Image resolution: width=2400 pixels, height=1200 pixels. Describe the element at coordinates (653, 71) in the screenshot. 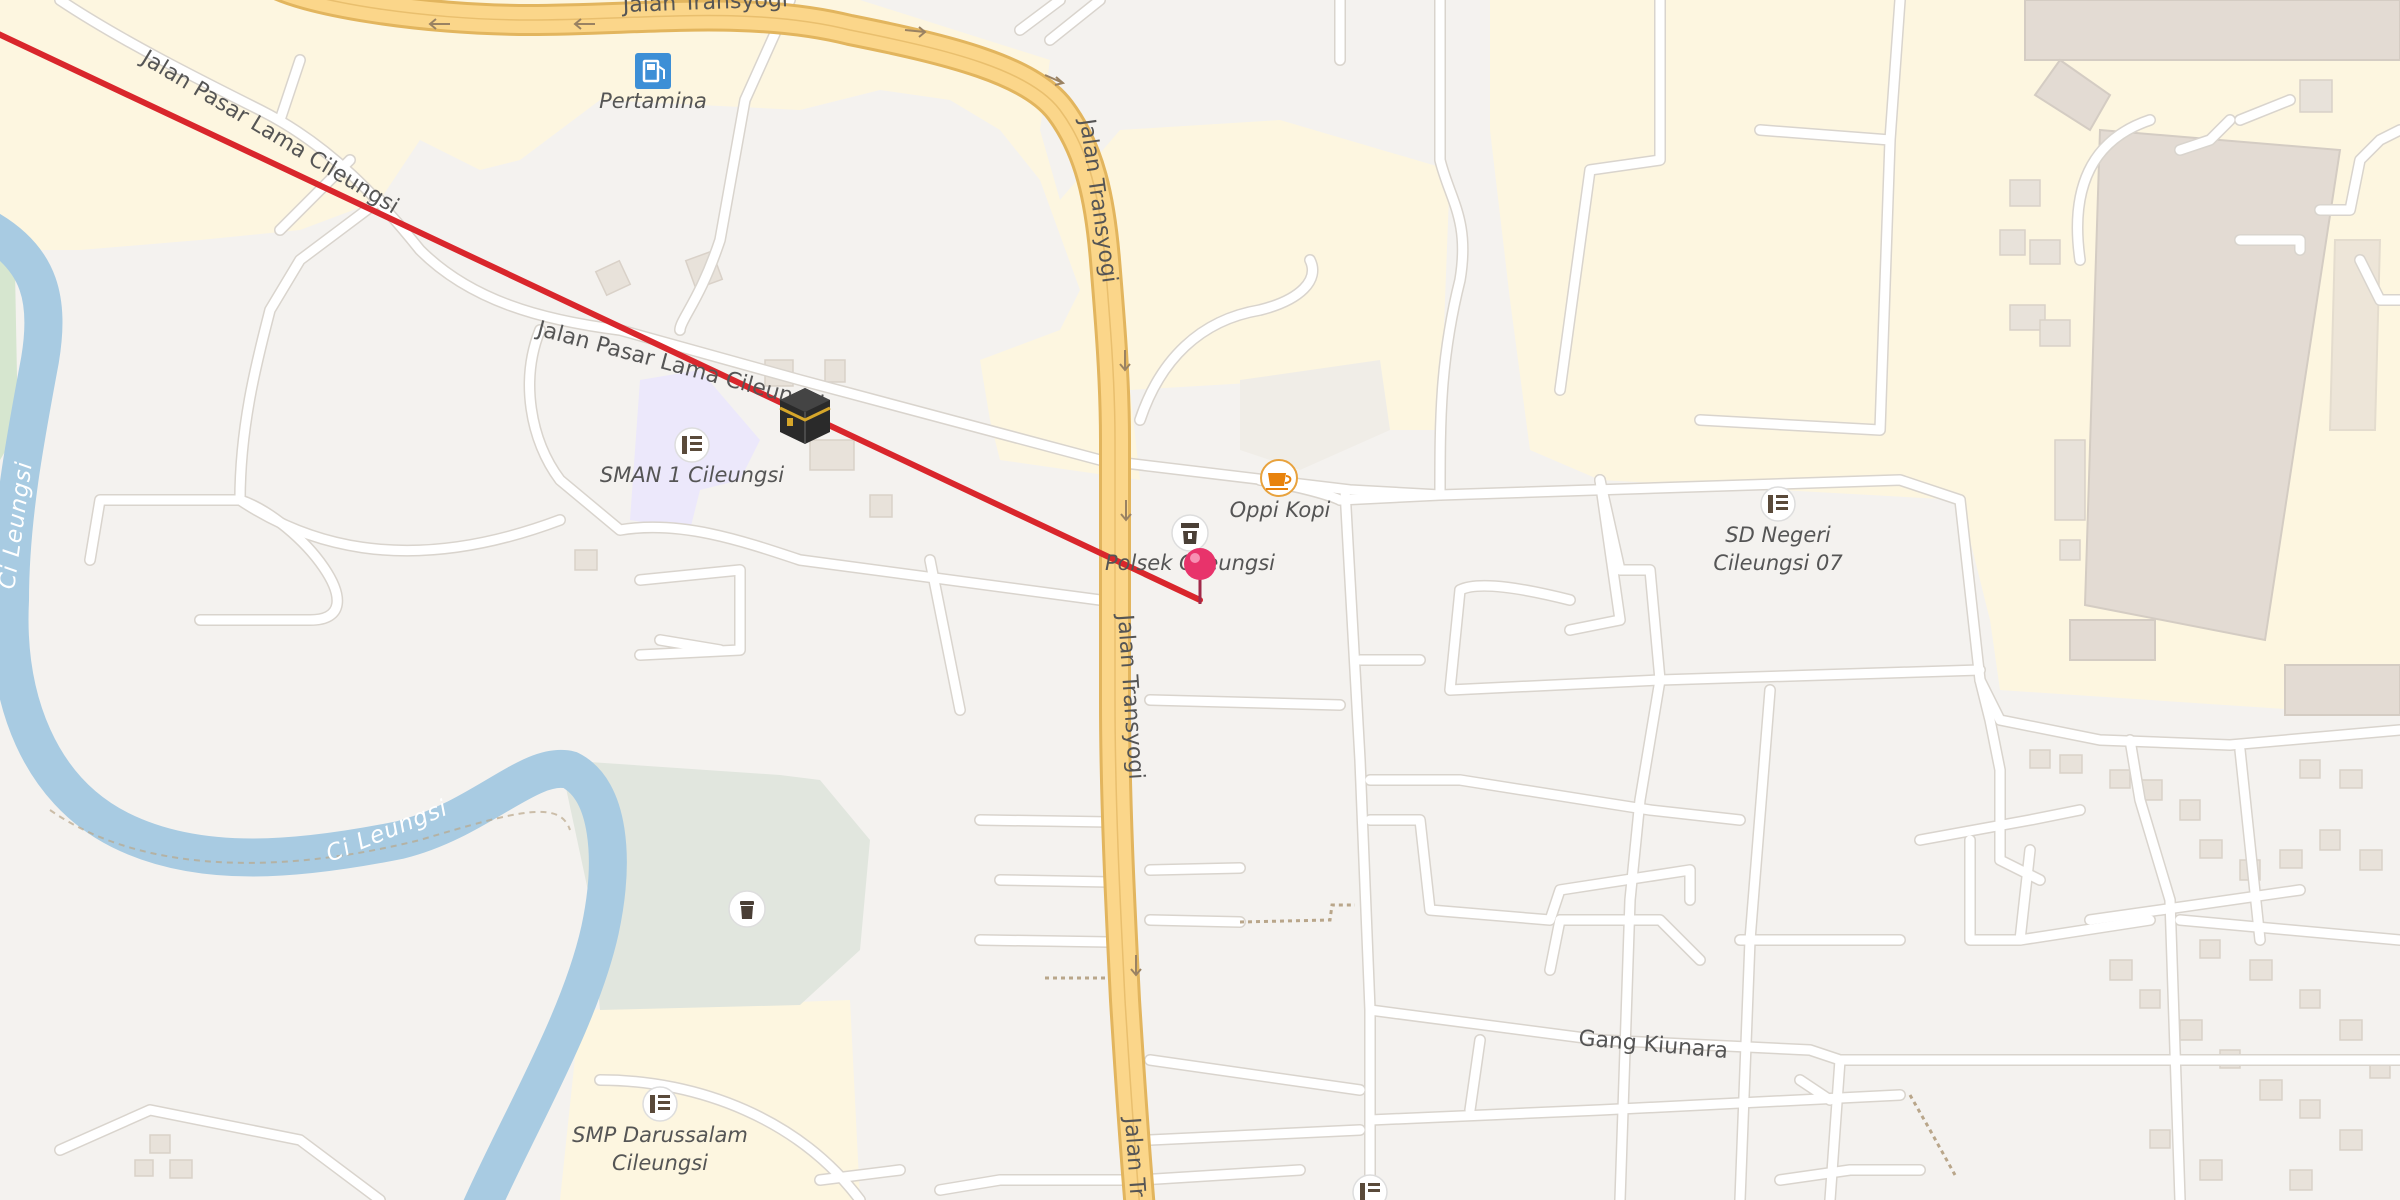

I see `fuel-station-icon` at that location.